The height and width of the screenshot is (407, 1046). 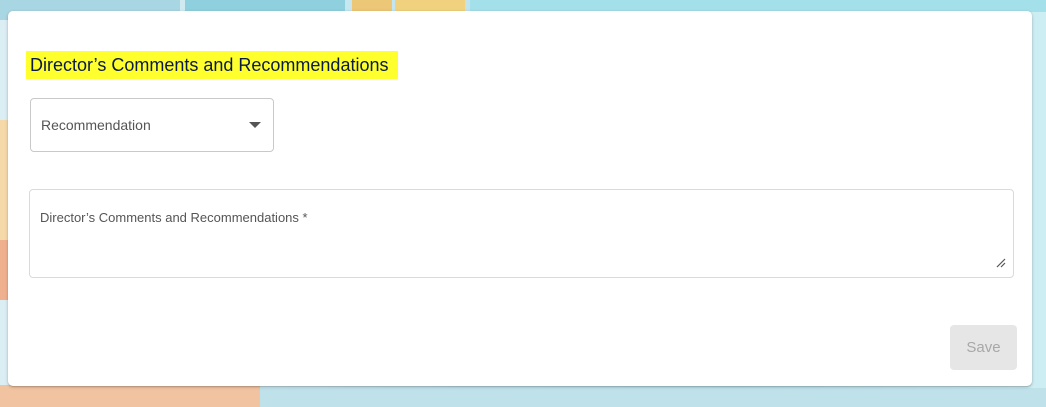 What do you see at coordinates (255, 125) in the screenshot?
I see `caret-down-icon` at bounding box center [255, 125].